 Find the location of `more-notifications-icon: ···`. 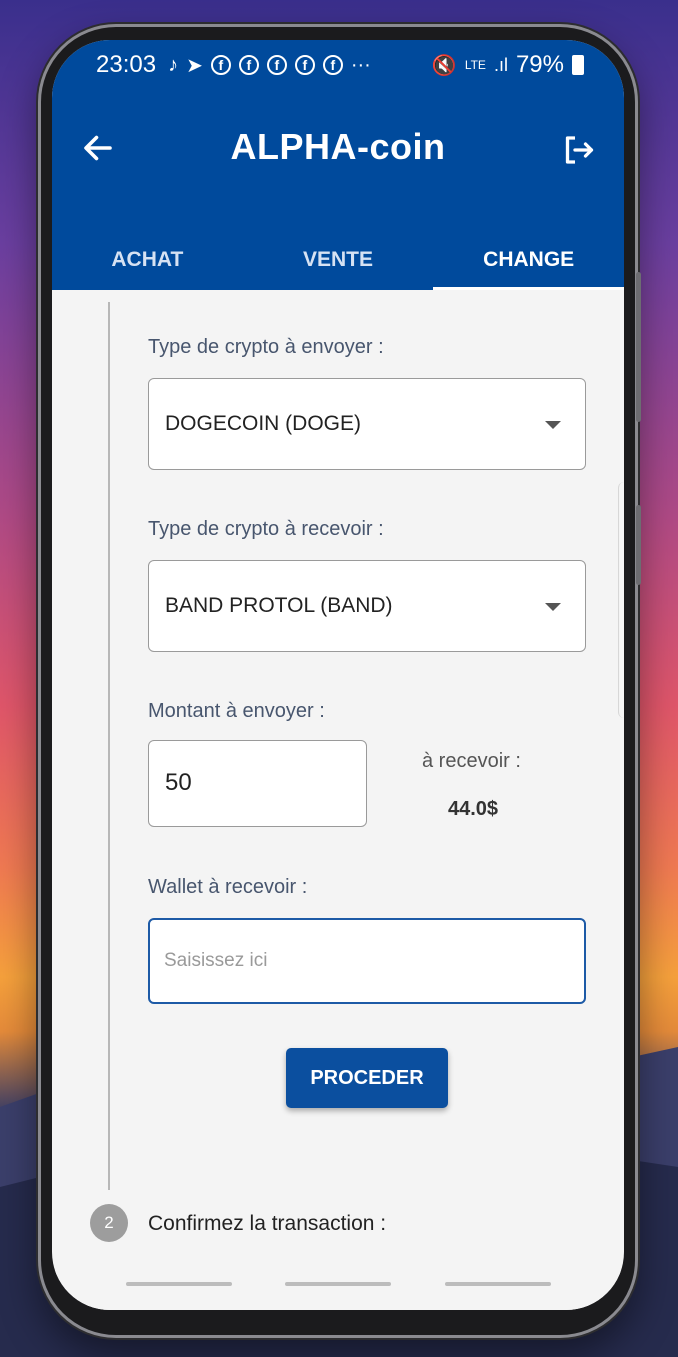

more-notifications-icon: ··· is located at coordinates (360, 64).